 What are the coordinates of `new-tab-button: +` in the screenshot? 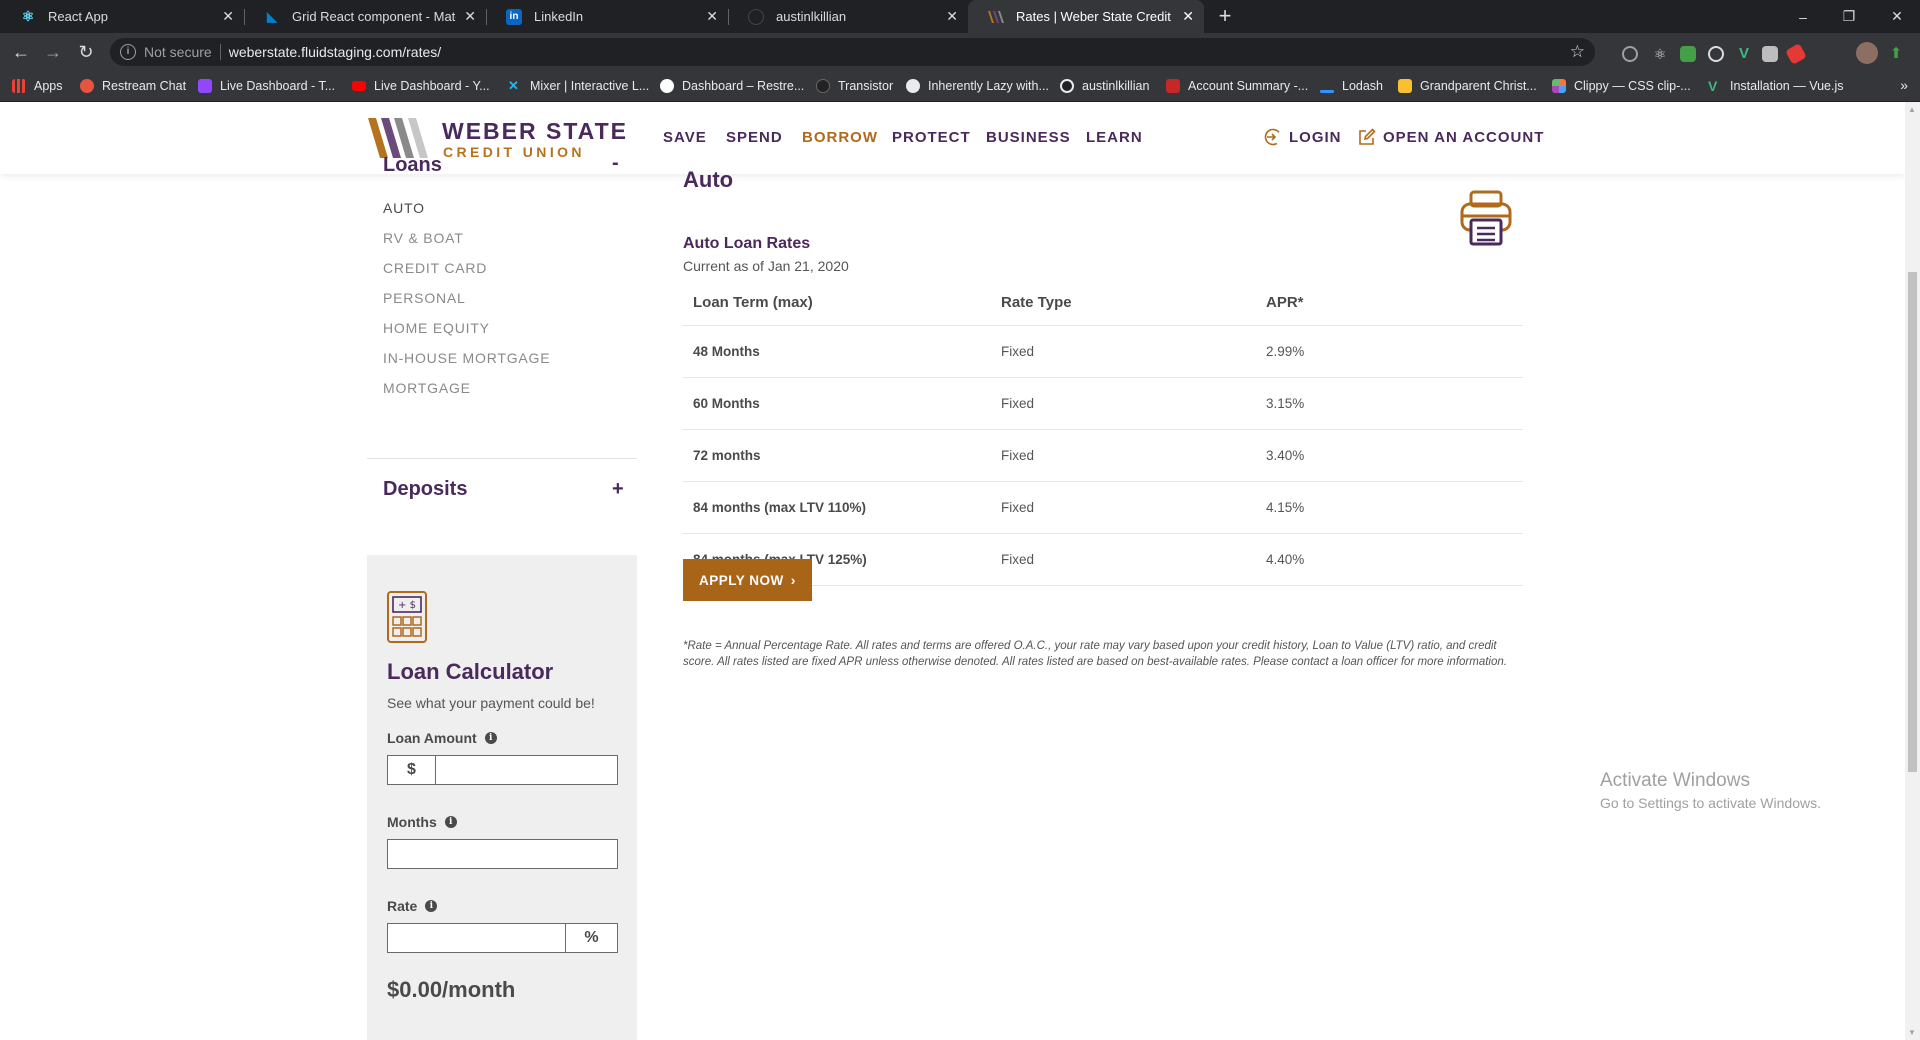 It's located at (1225, 17).